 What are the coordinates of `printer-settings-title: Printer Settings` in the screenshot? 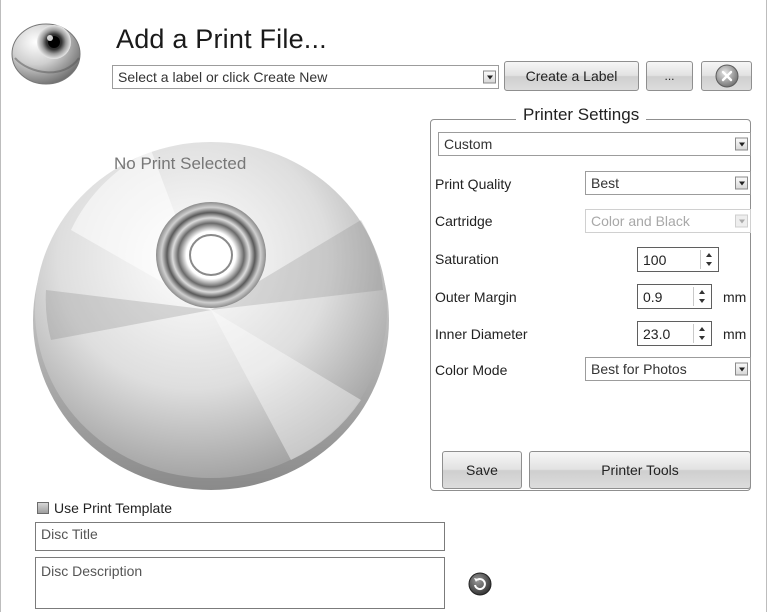 It's located at (581, 115).